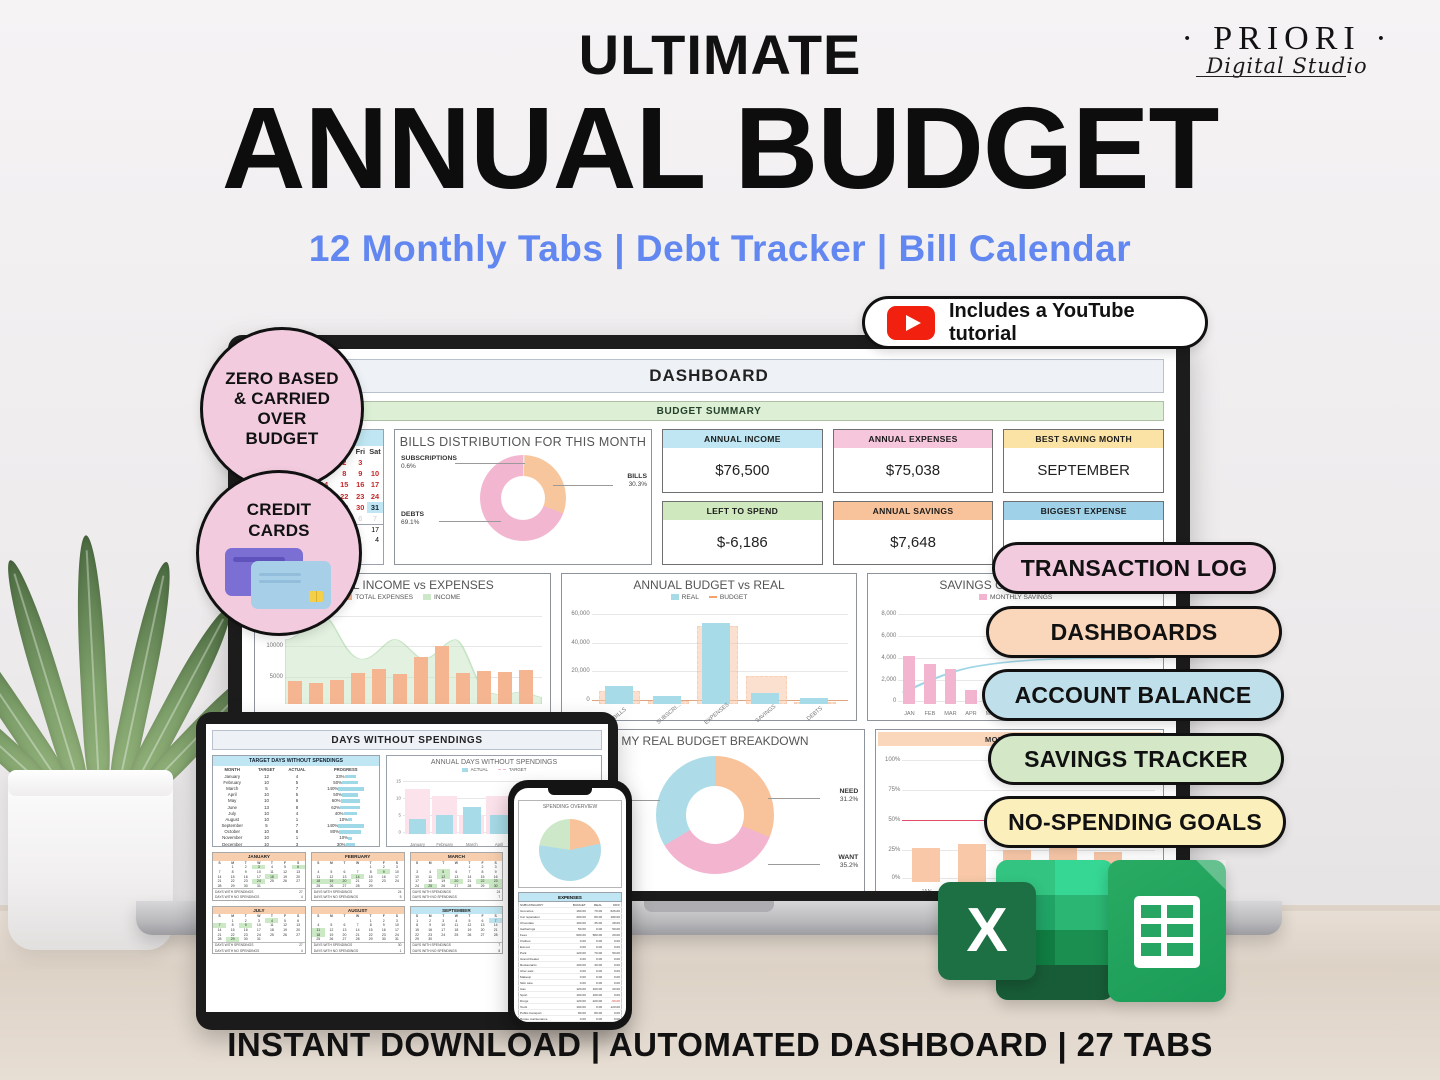 This screenshot has height=1080, width=1440. Describe the element at coordinates (971, 714) in the screenshot. I see `x-tick: APR` at that location.